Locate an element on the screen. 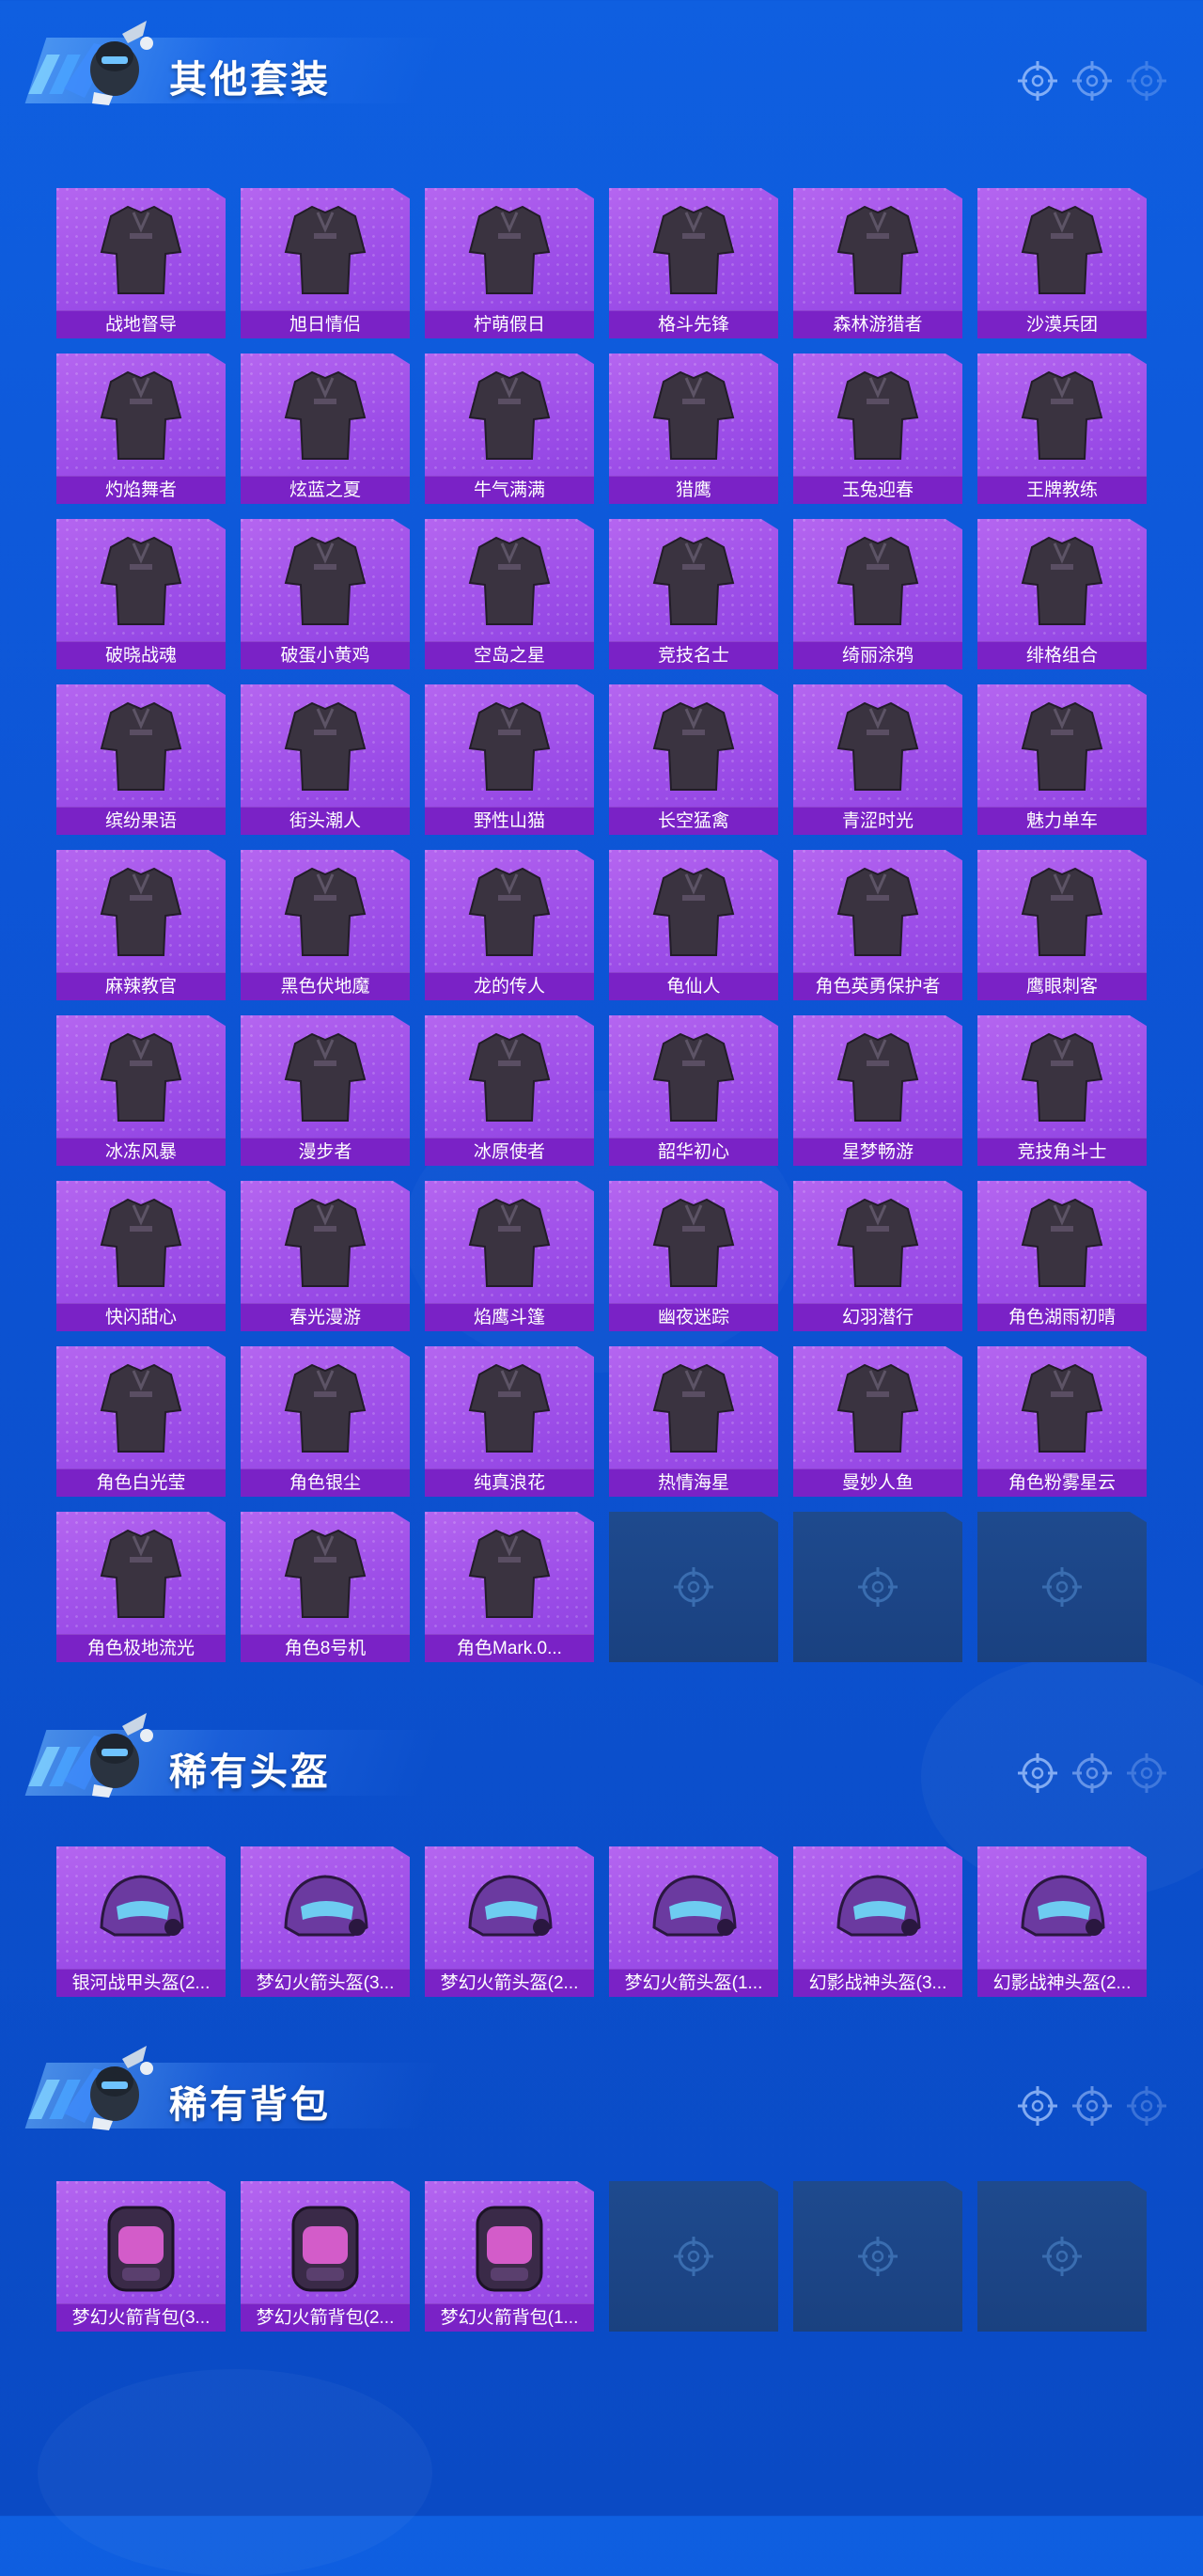  item-card: 格斗先锋 is located at coordinates (693, 263).